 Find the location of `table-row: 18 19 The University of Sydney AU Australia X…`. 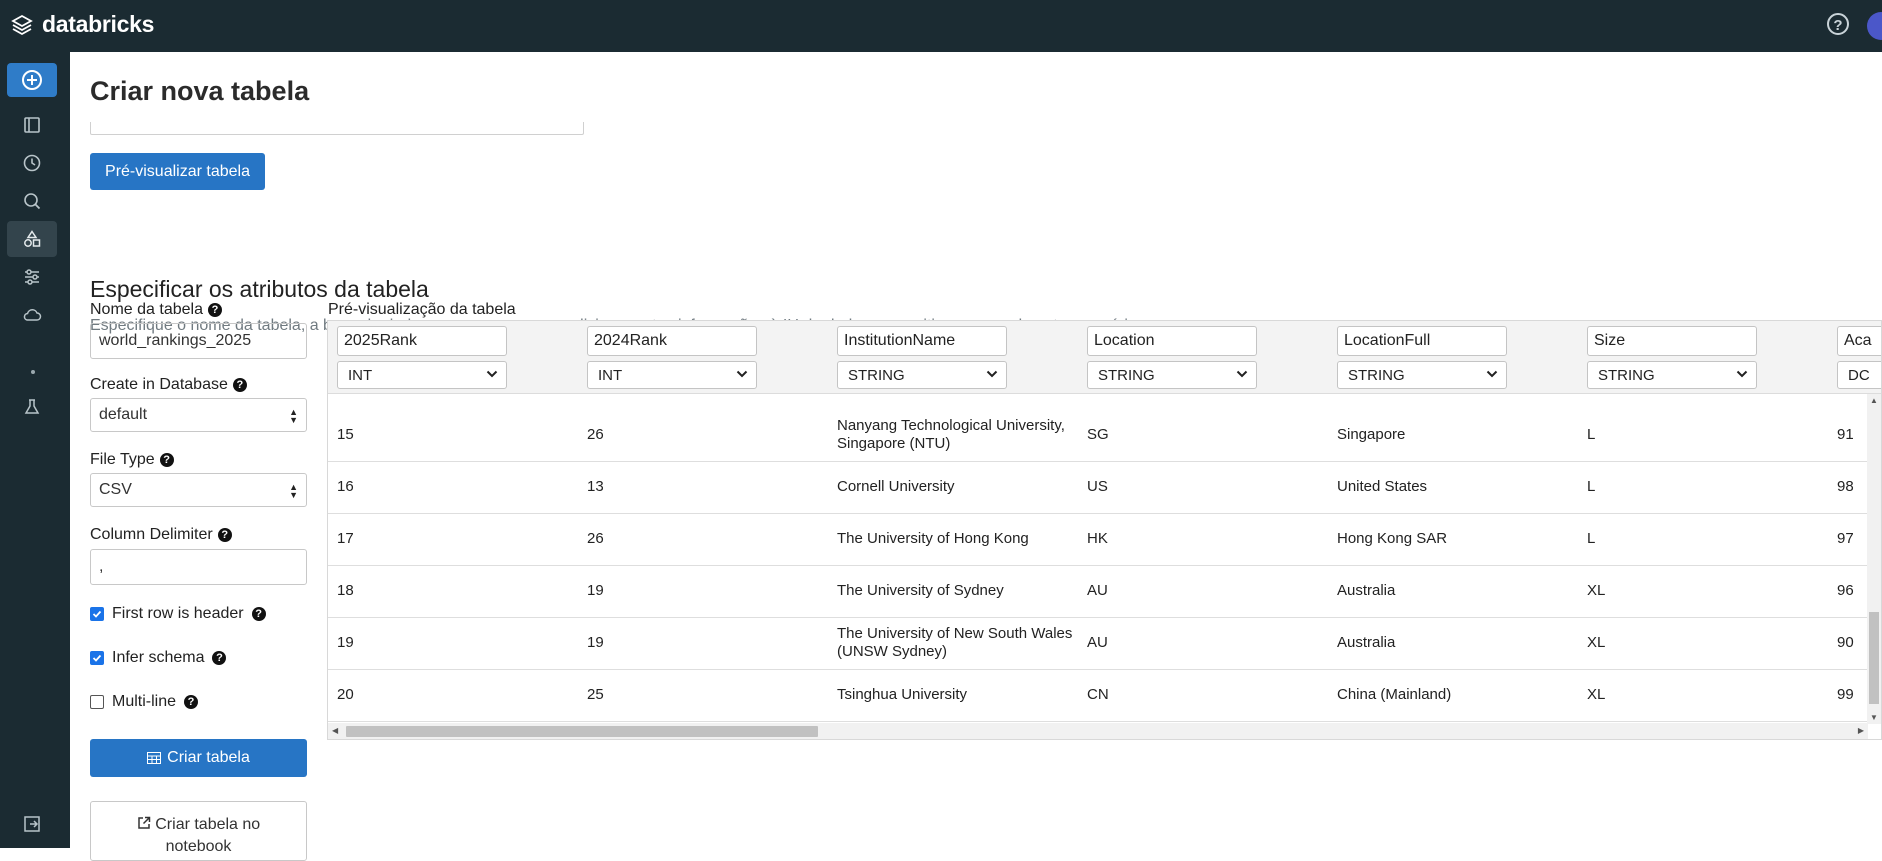

table-row: 18 19 The University of Sydney AU Australia X… is located at coordinates (1098, 591).